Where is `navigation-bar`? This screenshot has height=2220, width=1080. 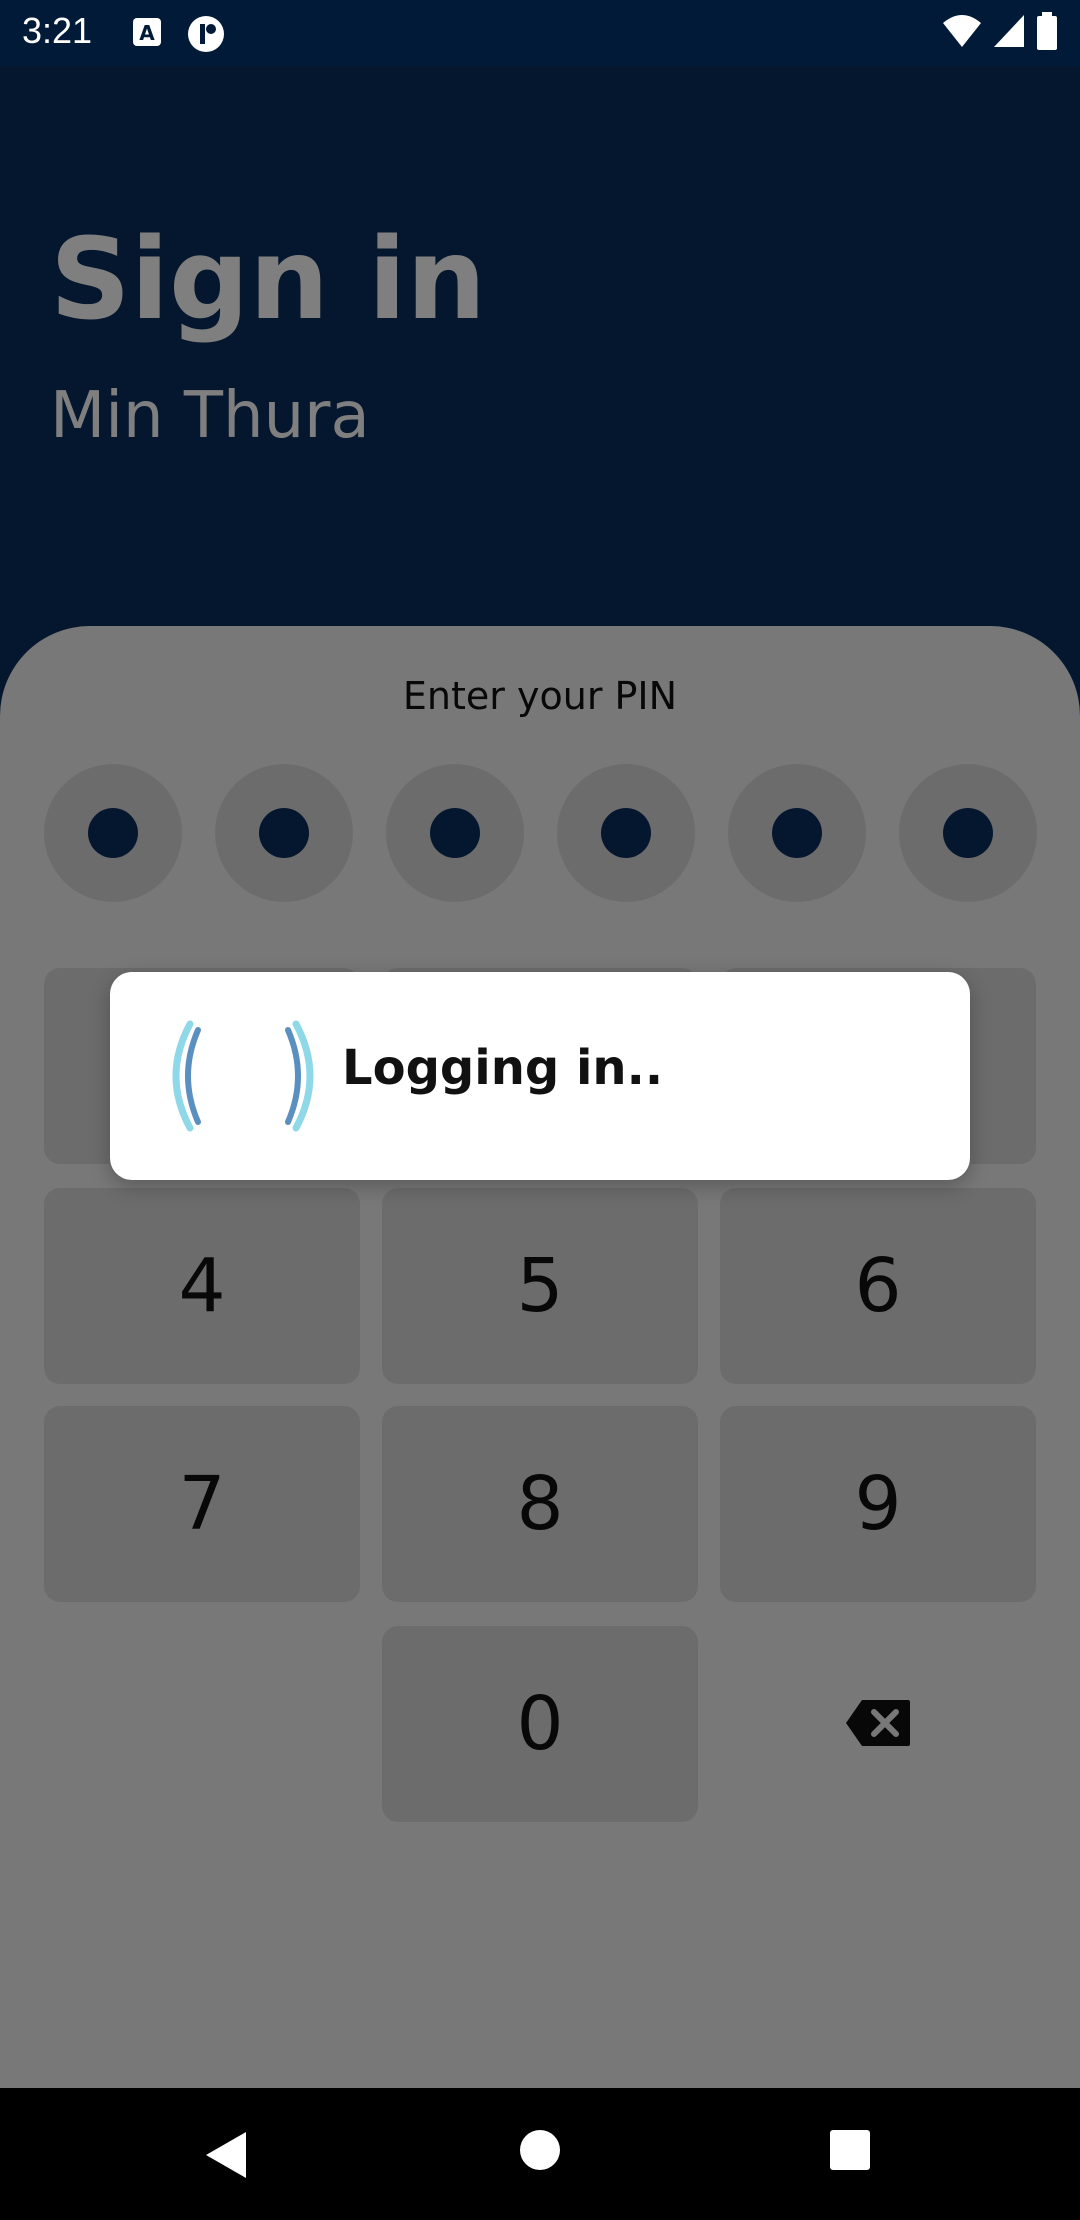
navigation-bar is located at coordinates (540, 2154).